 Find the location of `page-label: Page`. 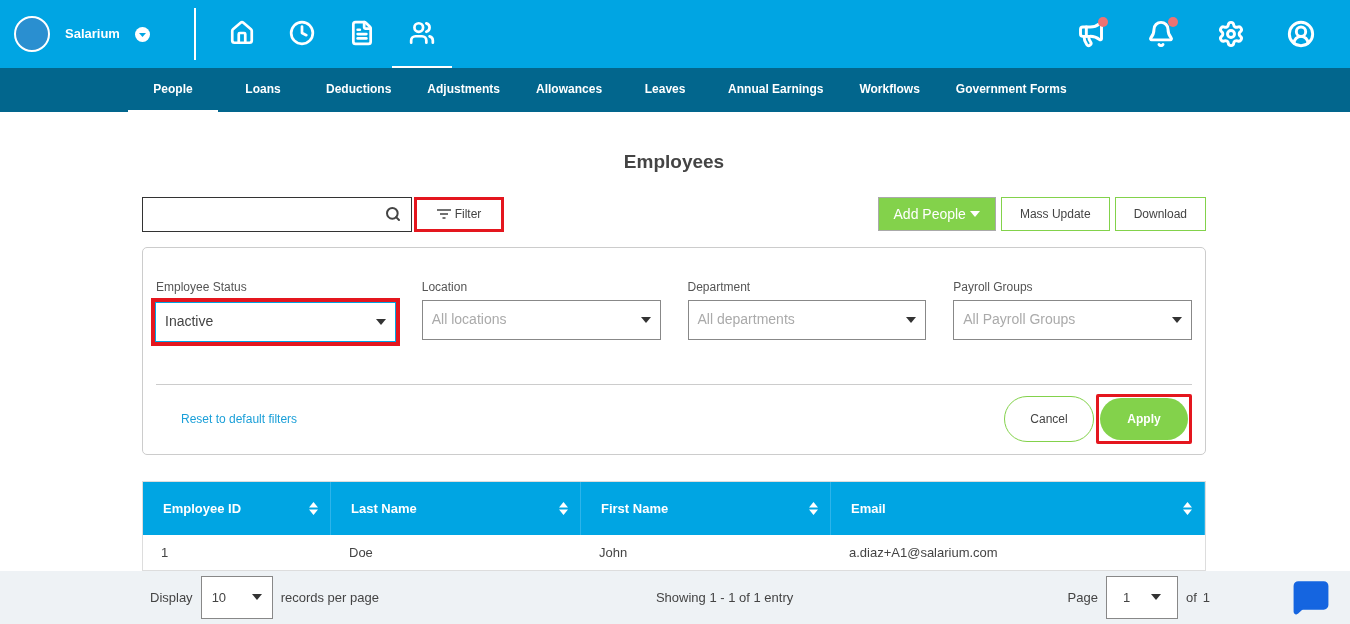

page-label: Page is located at coordinates (1082, 597).